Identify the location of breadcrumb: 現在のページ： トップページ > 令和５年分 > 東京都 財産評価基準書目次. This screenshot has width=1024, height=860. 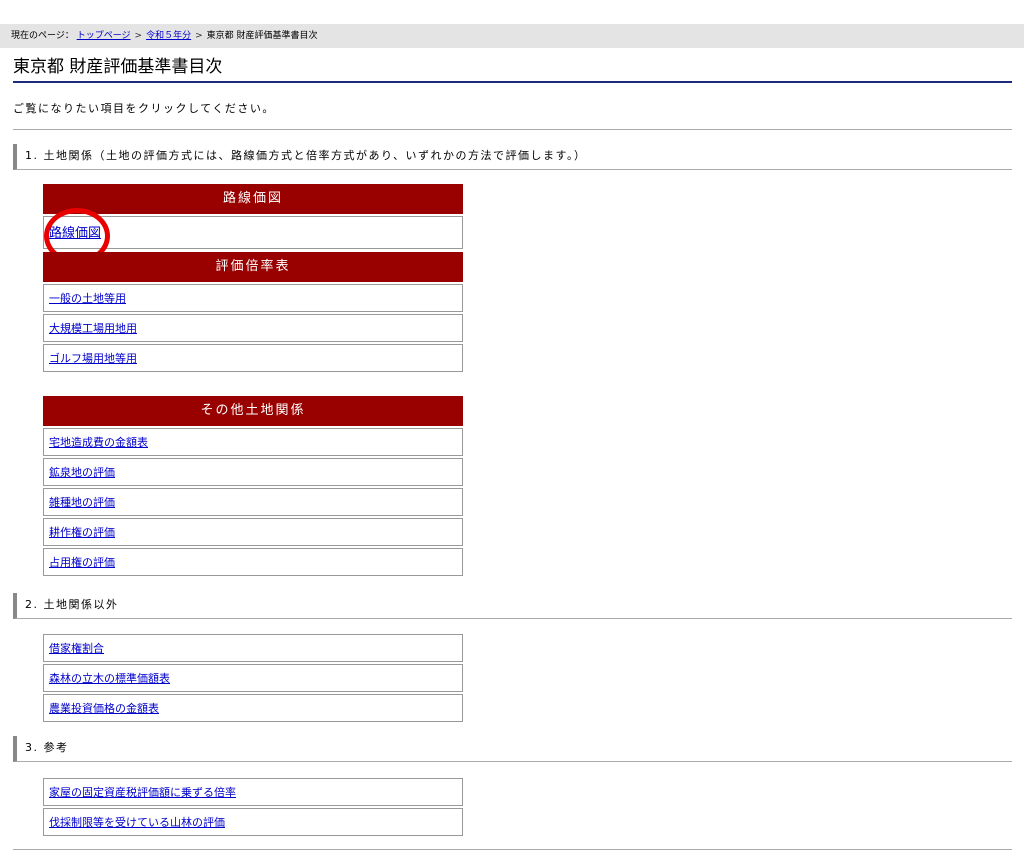
(512, 36).